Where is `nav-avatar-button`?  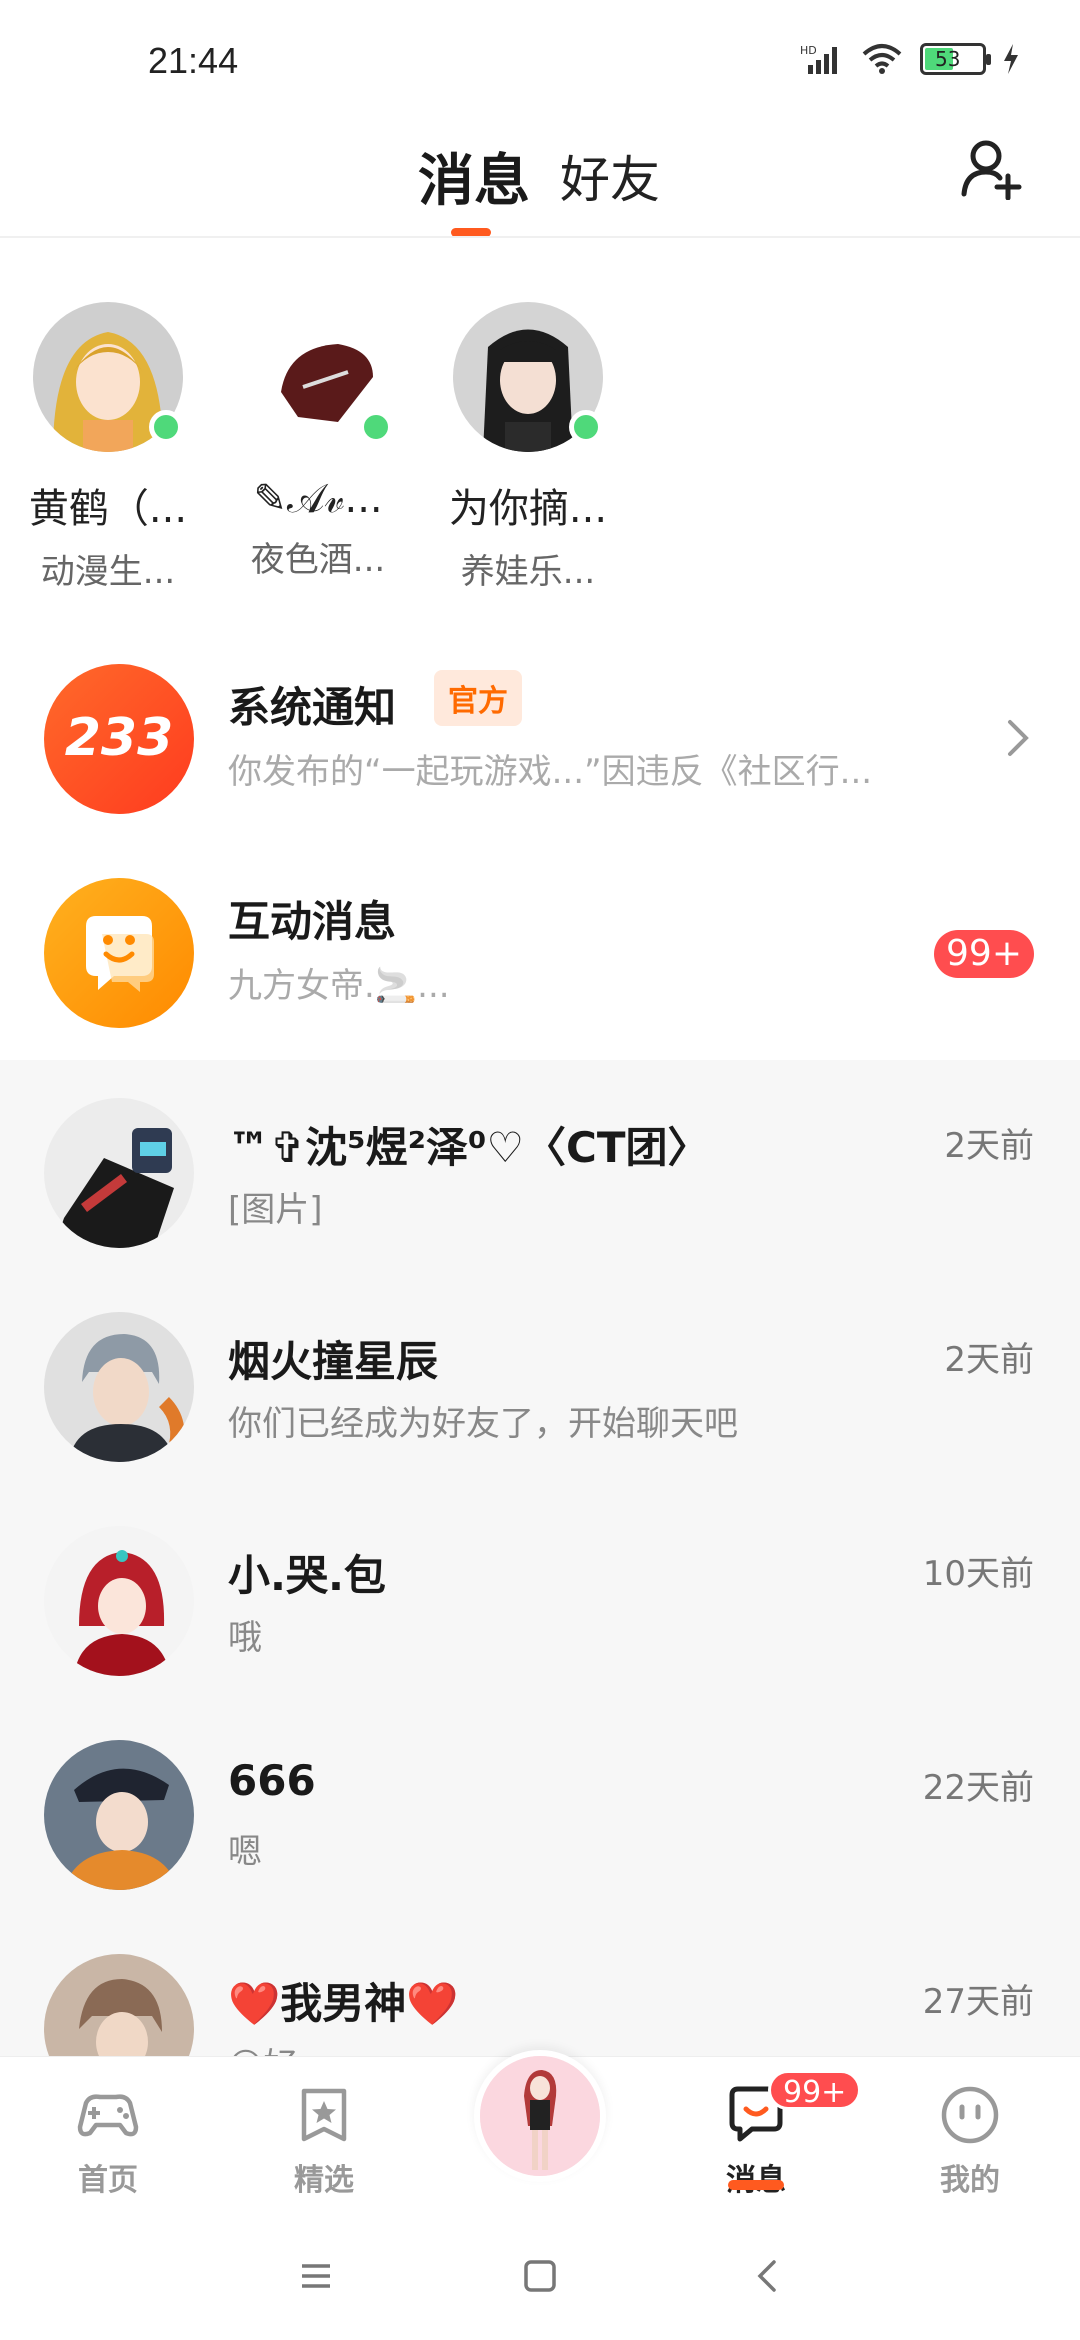 nav-avatar-button is located at coordinates (540, 2116).